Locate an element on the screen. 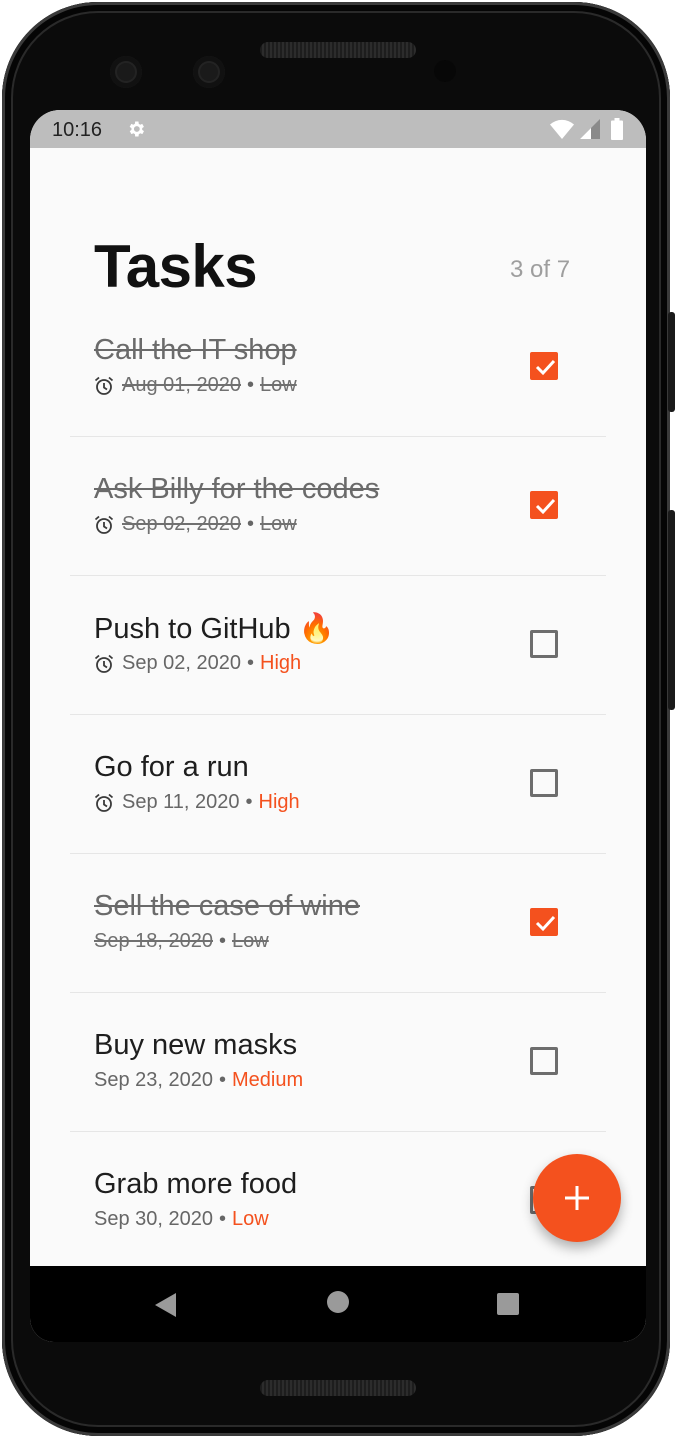 Image resolution: width=678 pixels, height=1438 pixels. proximity-sensor is located at coordinates (445, 71).